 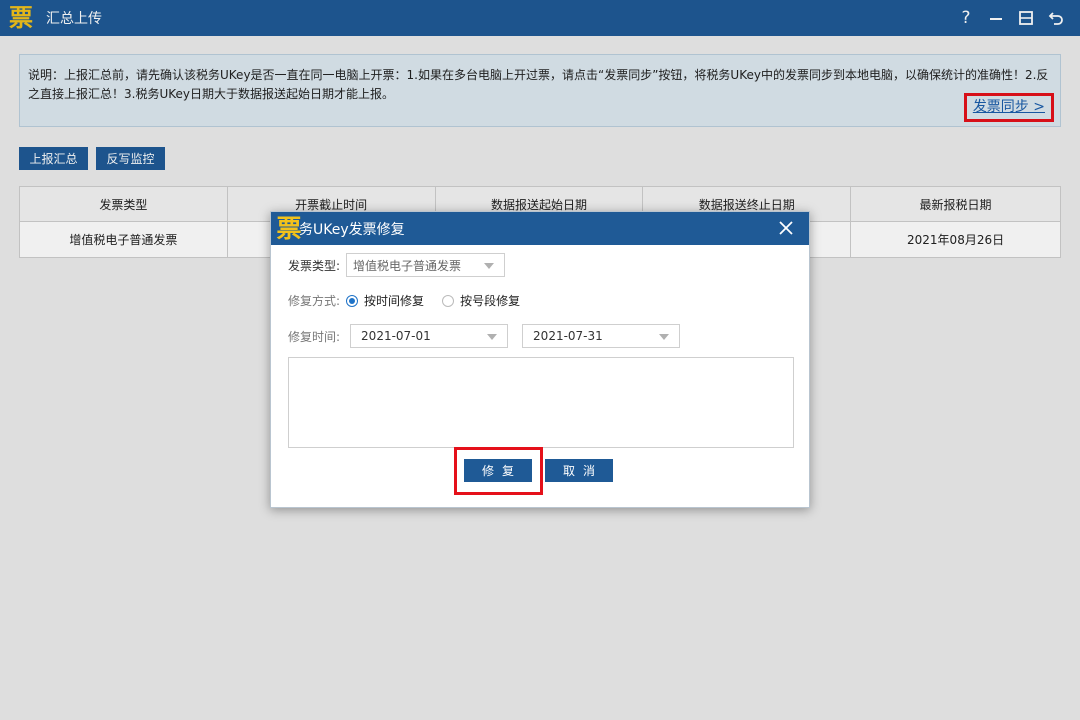 I want to click on end-date-value: 2021-07-31, so click(x=568, y=336).